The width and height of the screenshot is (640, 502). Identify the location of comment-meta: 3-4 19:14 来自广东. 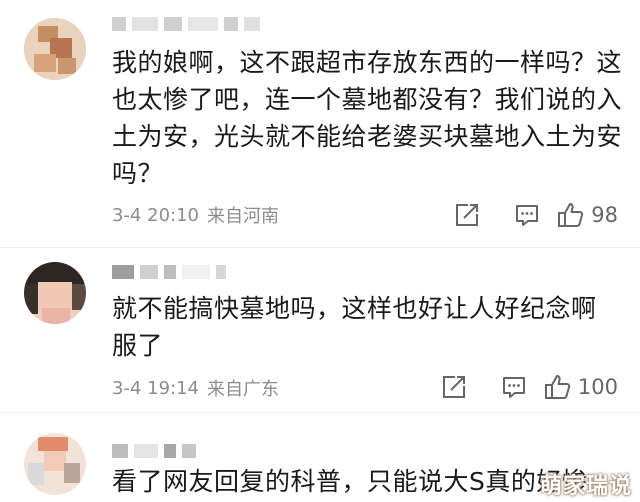
(195, 388).